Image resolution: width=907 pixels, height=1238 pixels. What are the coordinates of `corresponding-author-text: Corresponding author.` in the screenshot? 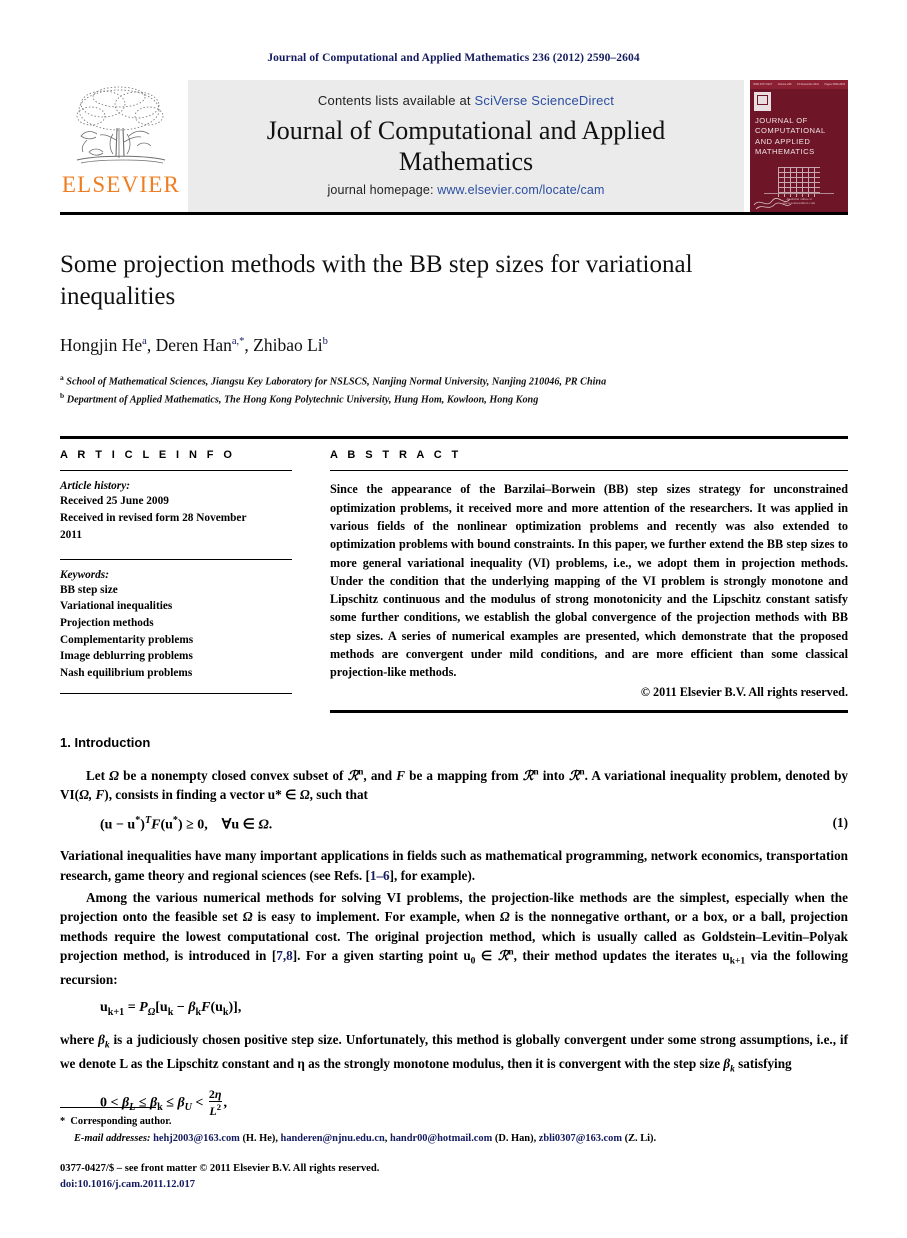 It's located at (121, 1121).